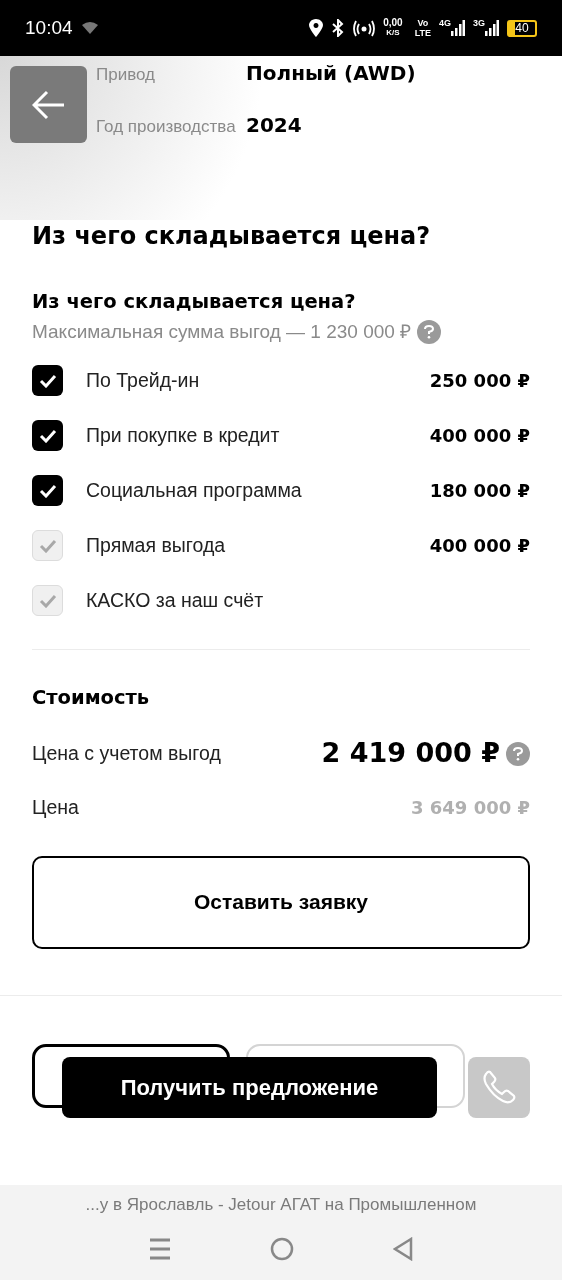 The height and width of the screenshot is (1280, 562). I want to click on spec-value: 2024, so click(274, 125).